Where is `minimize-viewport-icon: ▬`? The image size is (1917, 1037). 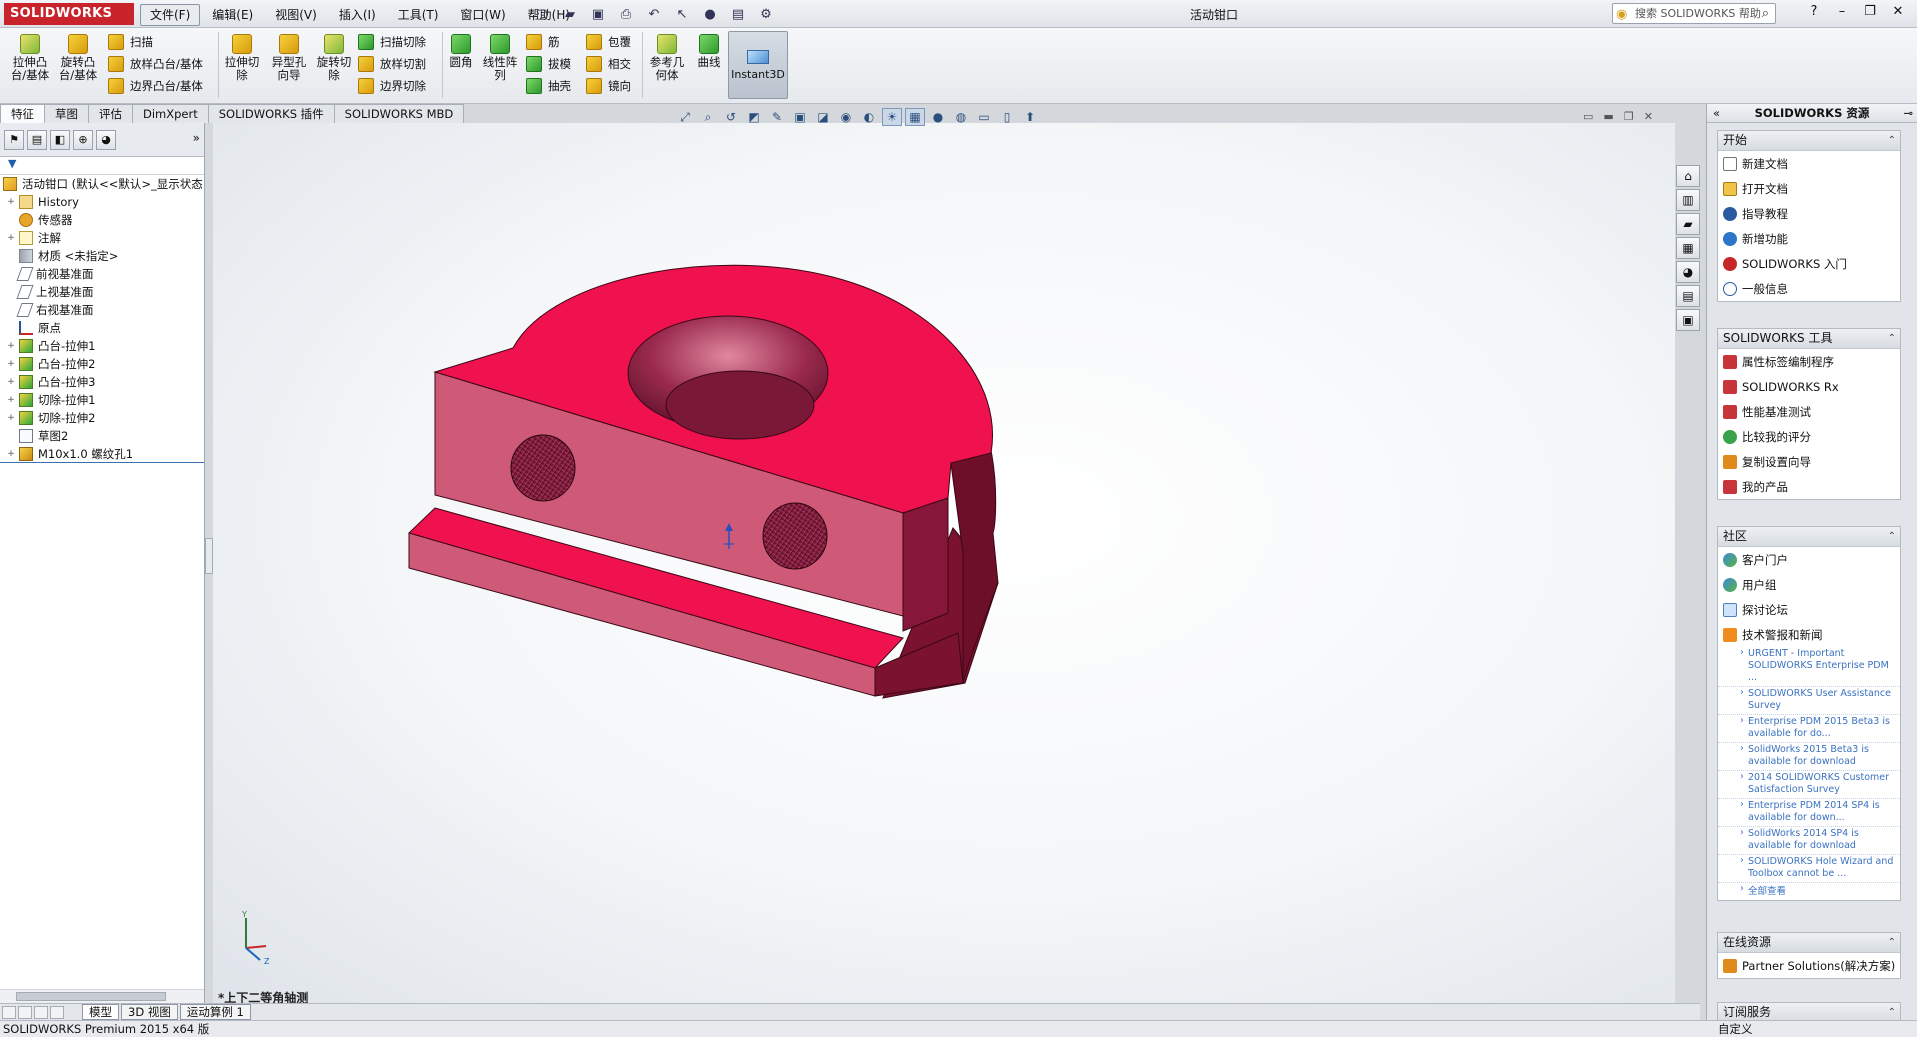 minimize-viewport-icon: ▬ is located at coordinates (1608, 116).